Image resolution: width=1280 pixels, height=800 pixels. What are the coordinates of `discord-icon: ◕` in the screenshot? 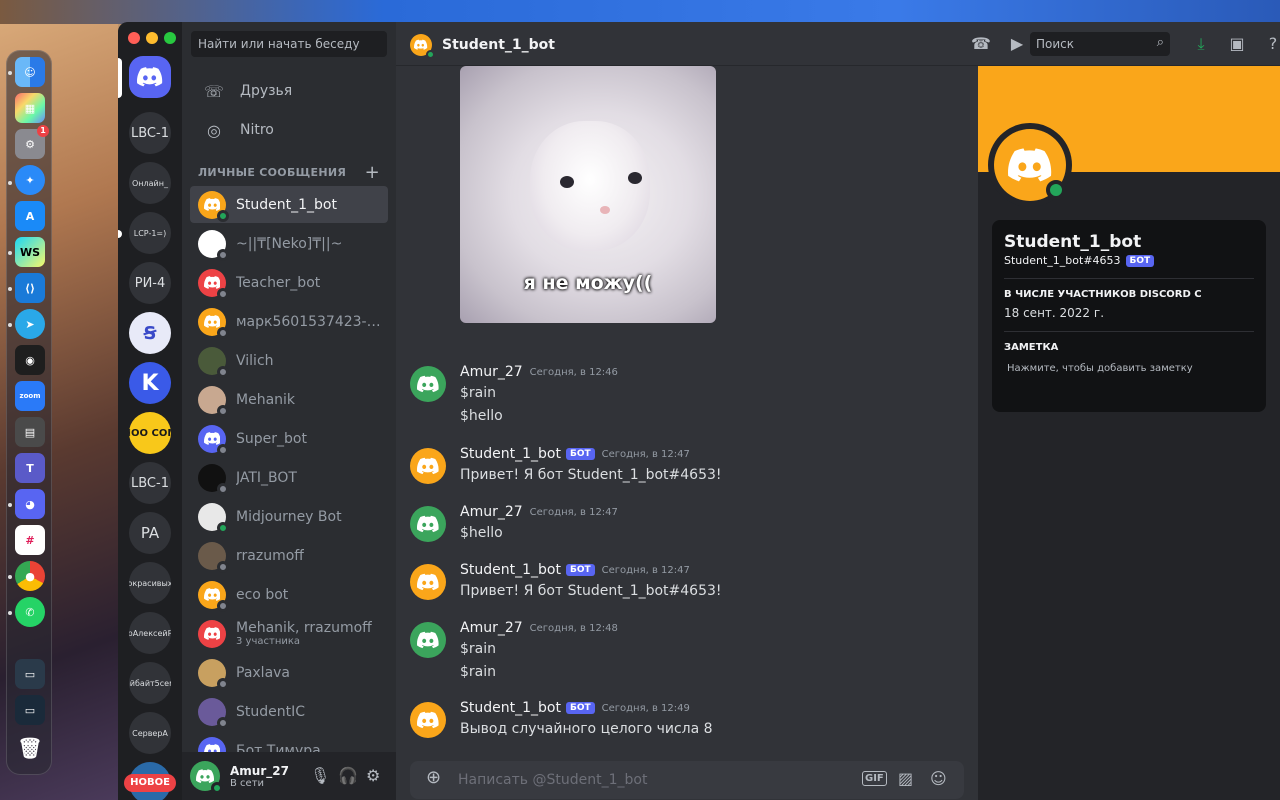 It's located at (30, 504).